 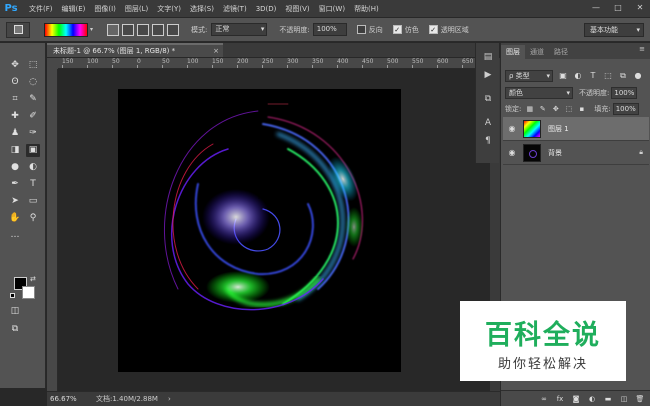 I want to click on new-layer-icon: ◫, so click(x=624, y=399).